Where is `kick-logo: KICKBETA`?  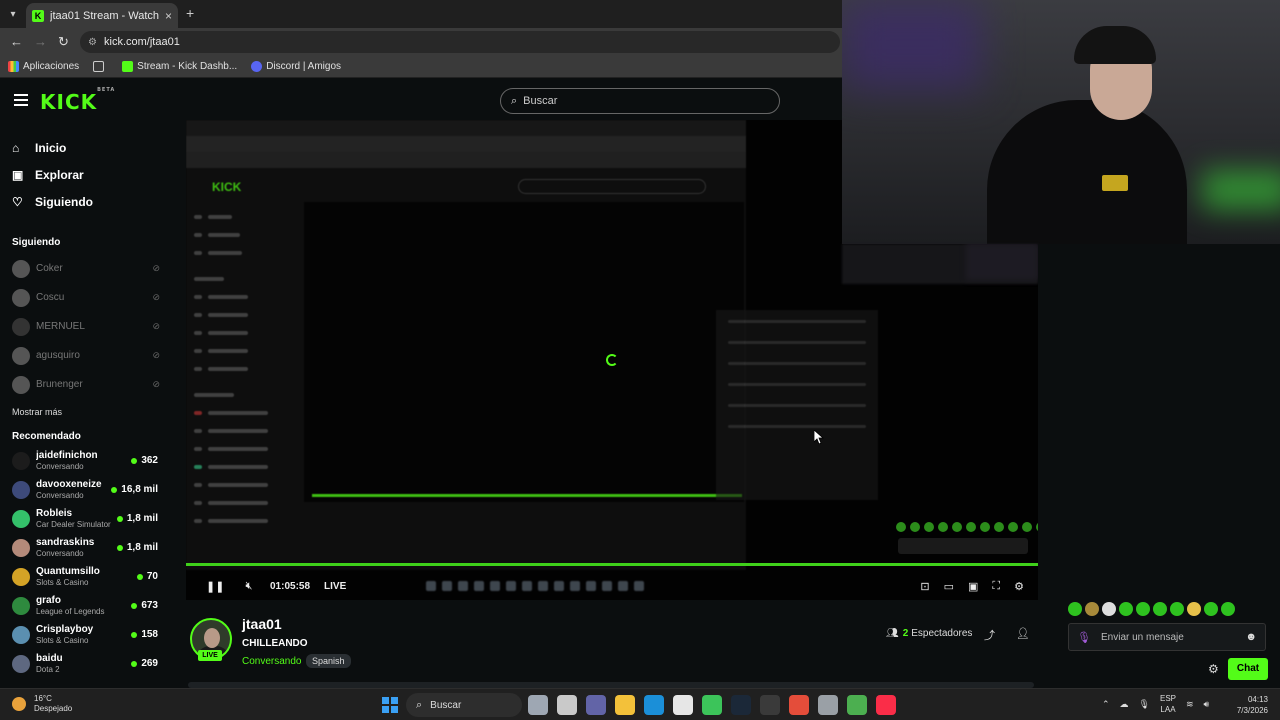 kick-logo: KICKBETA is located at coordinates (77, 100).